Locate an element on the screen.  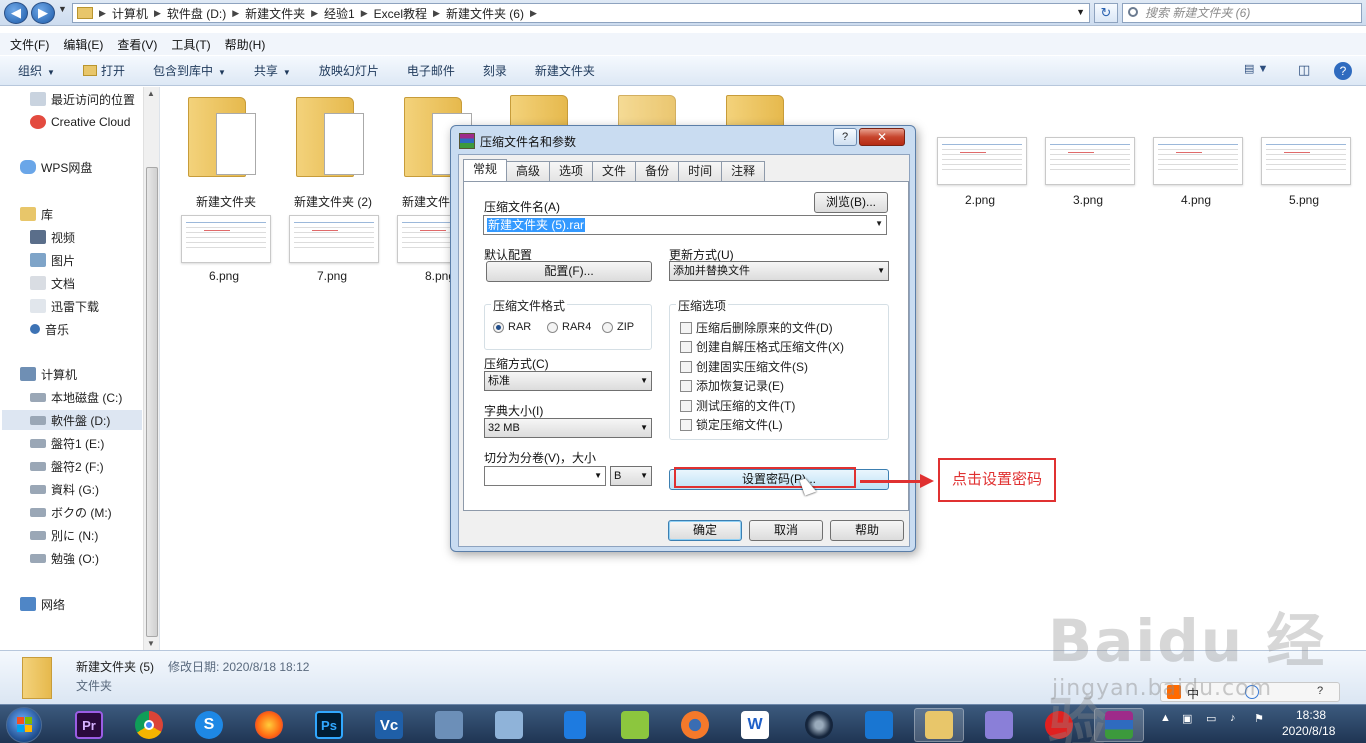
sidebar-item-pictures: 图片 is located at coordinates (52, 260).